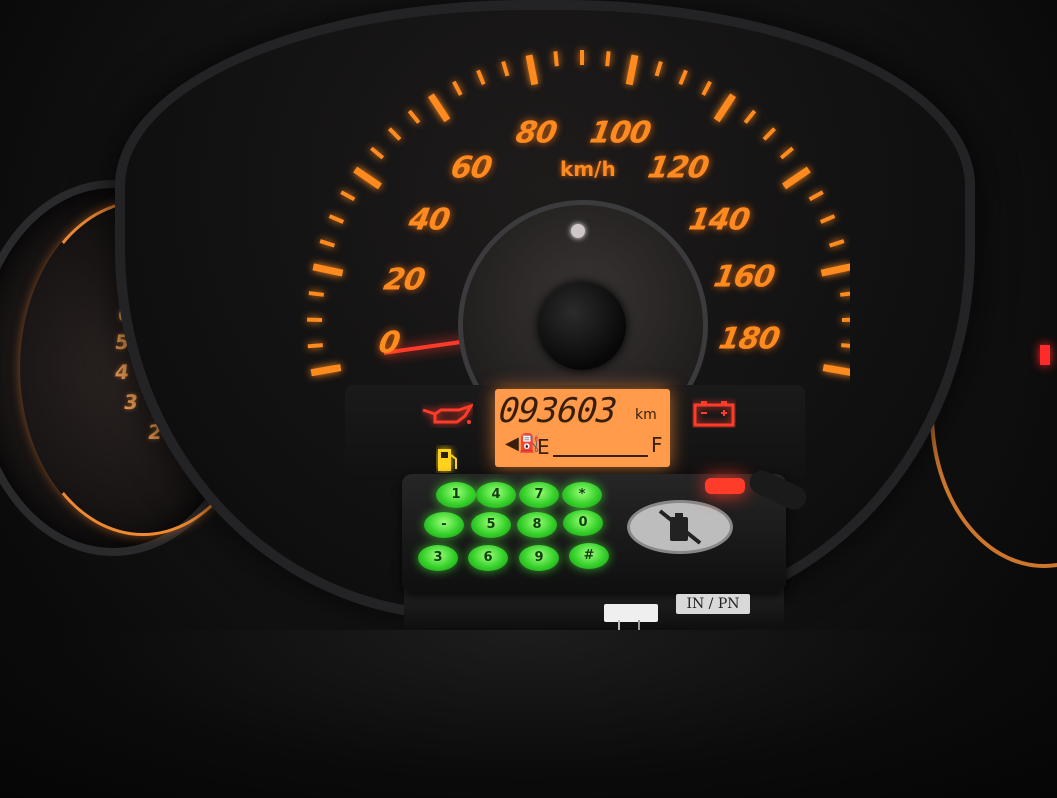  What do you see at coordinates (536, 133) in the screenshot?
I see `speed-mark: 80` at bounding box center [536, 133].